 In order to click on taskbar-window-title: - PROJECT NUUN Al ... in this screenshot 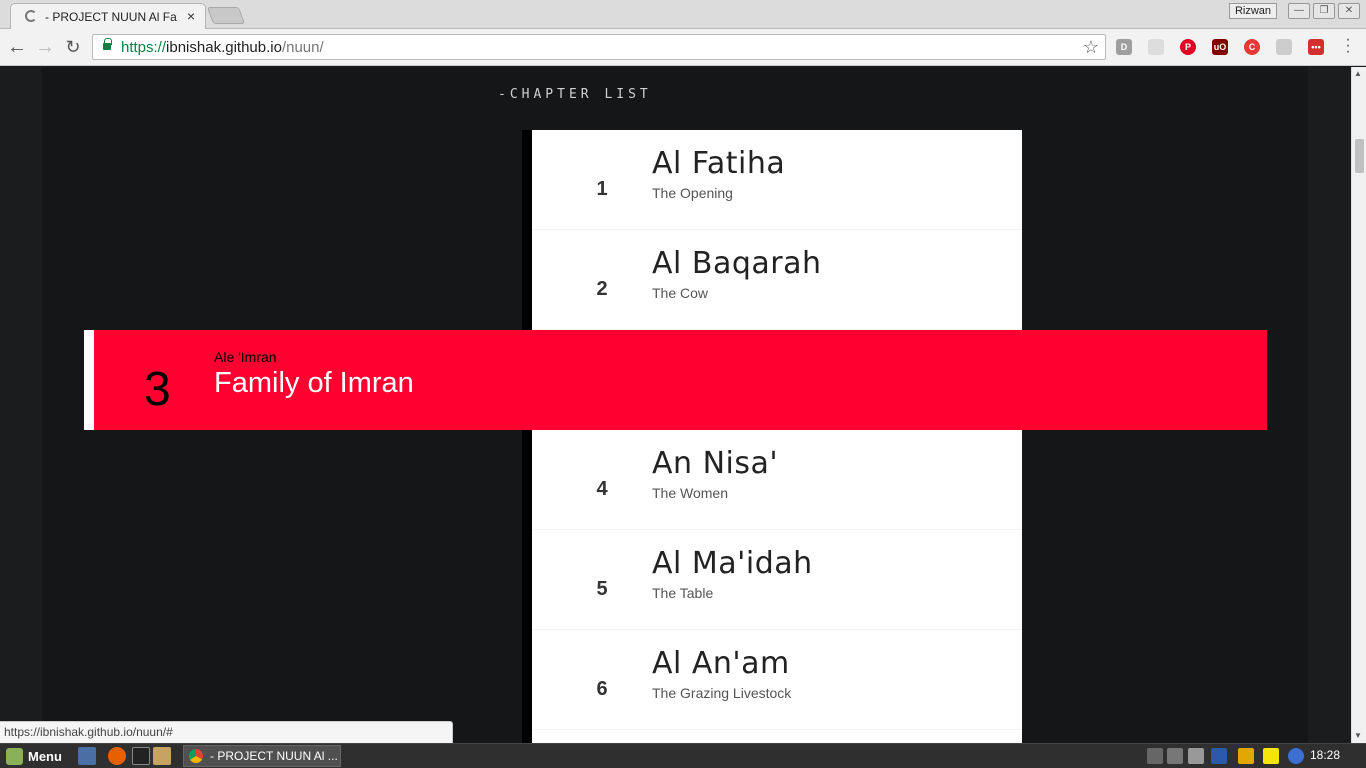, I will do `click(274, 756)`.